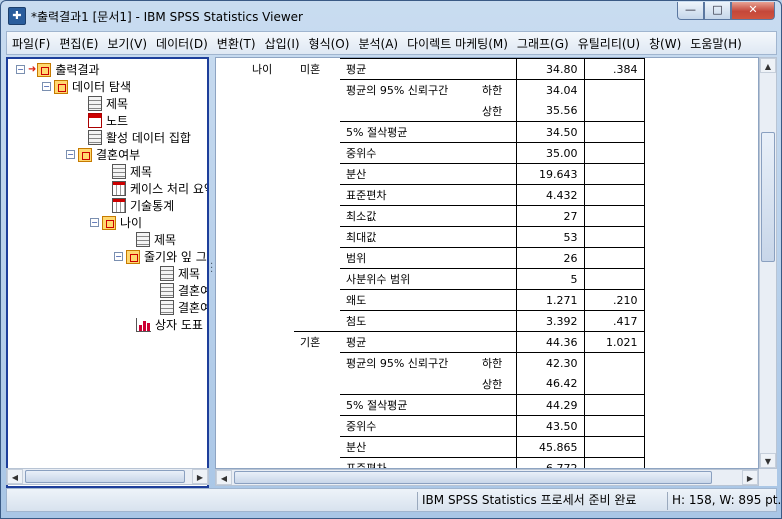 This screenshot has height=519, width=782. Describe the element at coordinates (445, 463) in the screenshot. I see `table-row: 표준편차 6.772` at that location.